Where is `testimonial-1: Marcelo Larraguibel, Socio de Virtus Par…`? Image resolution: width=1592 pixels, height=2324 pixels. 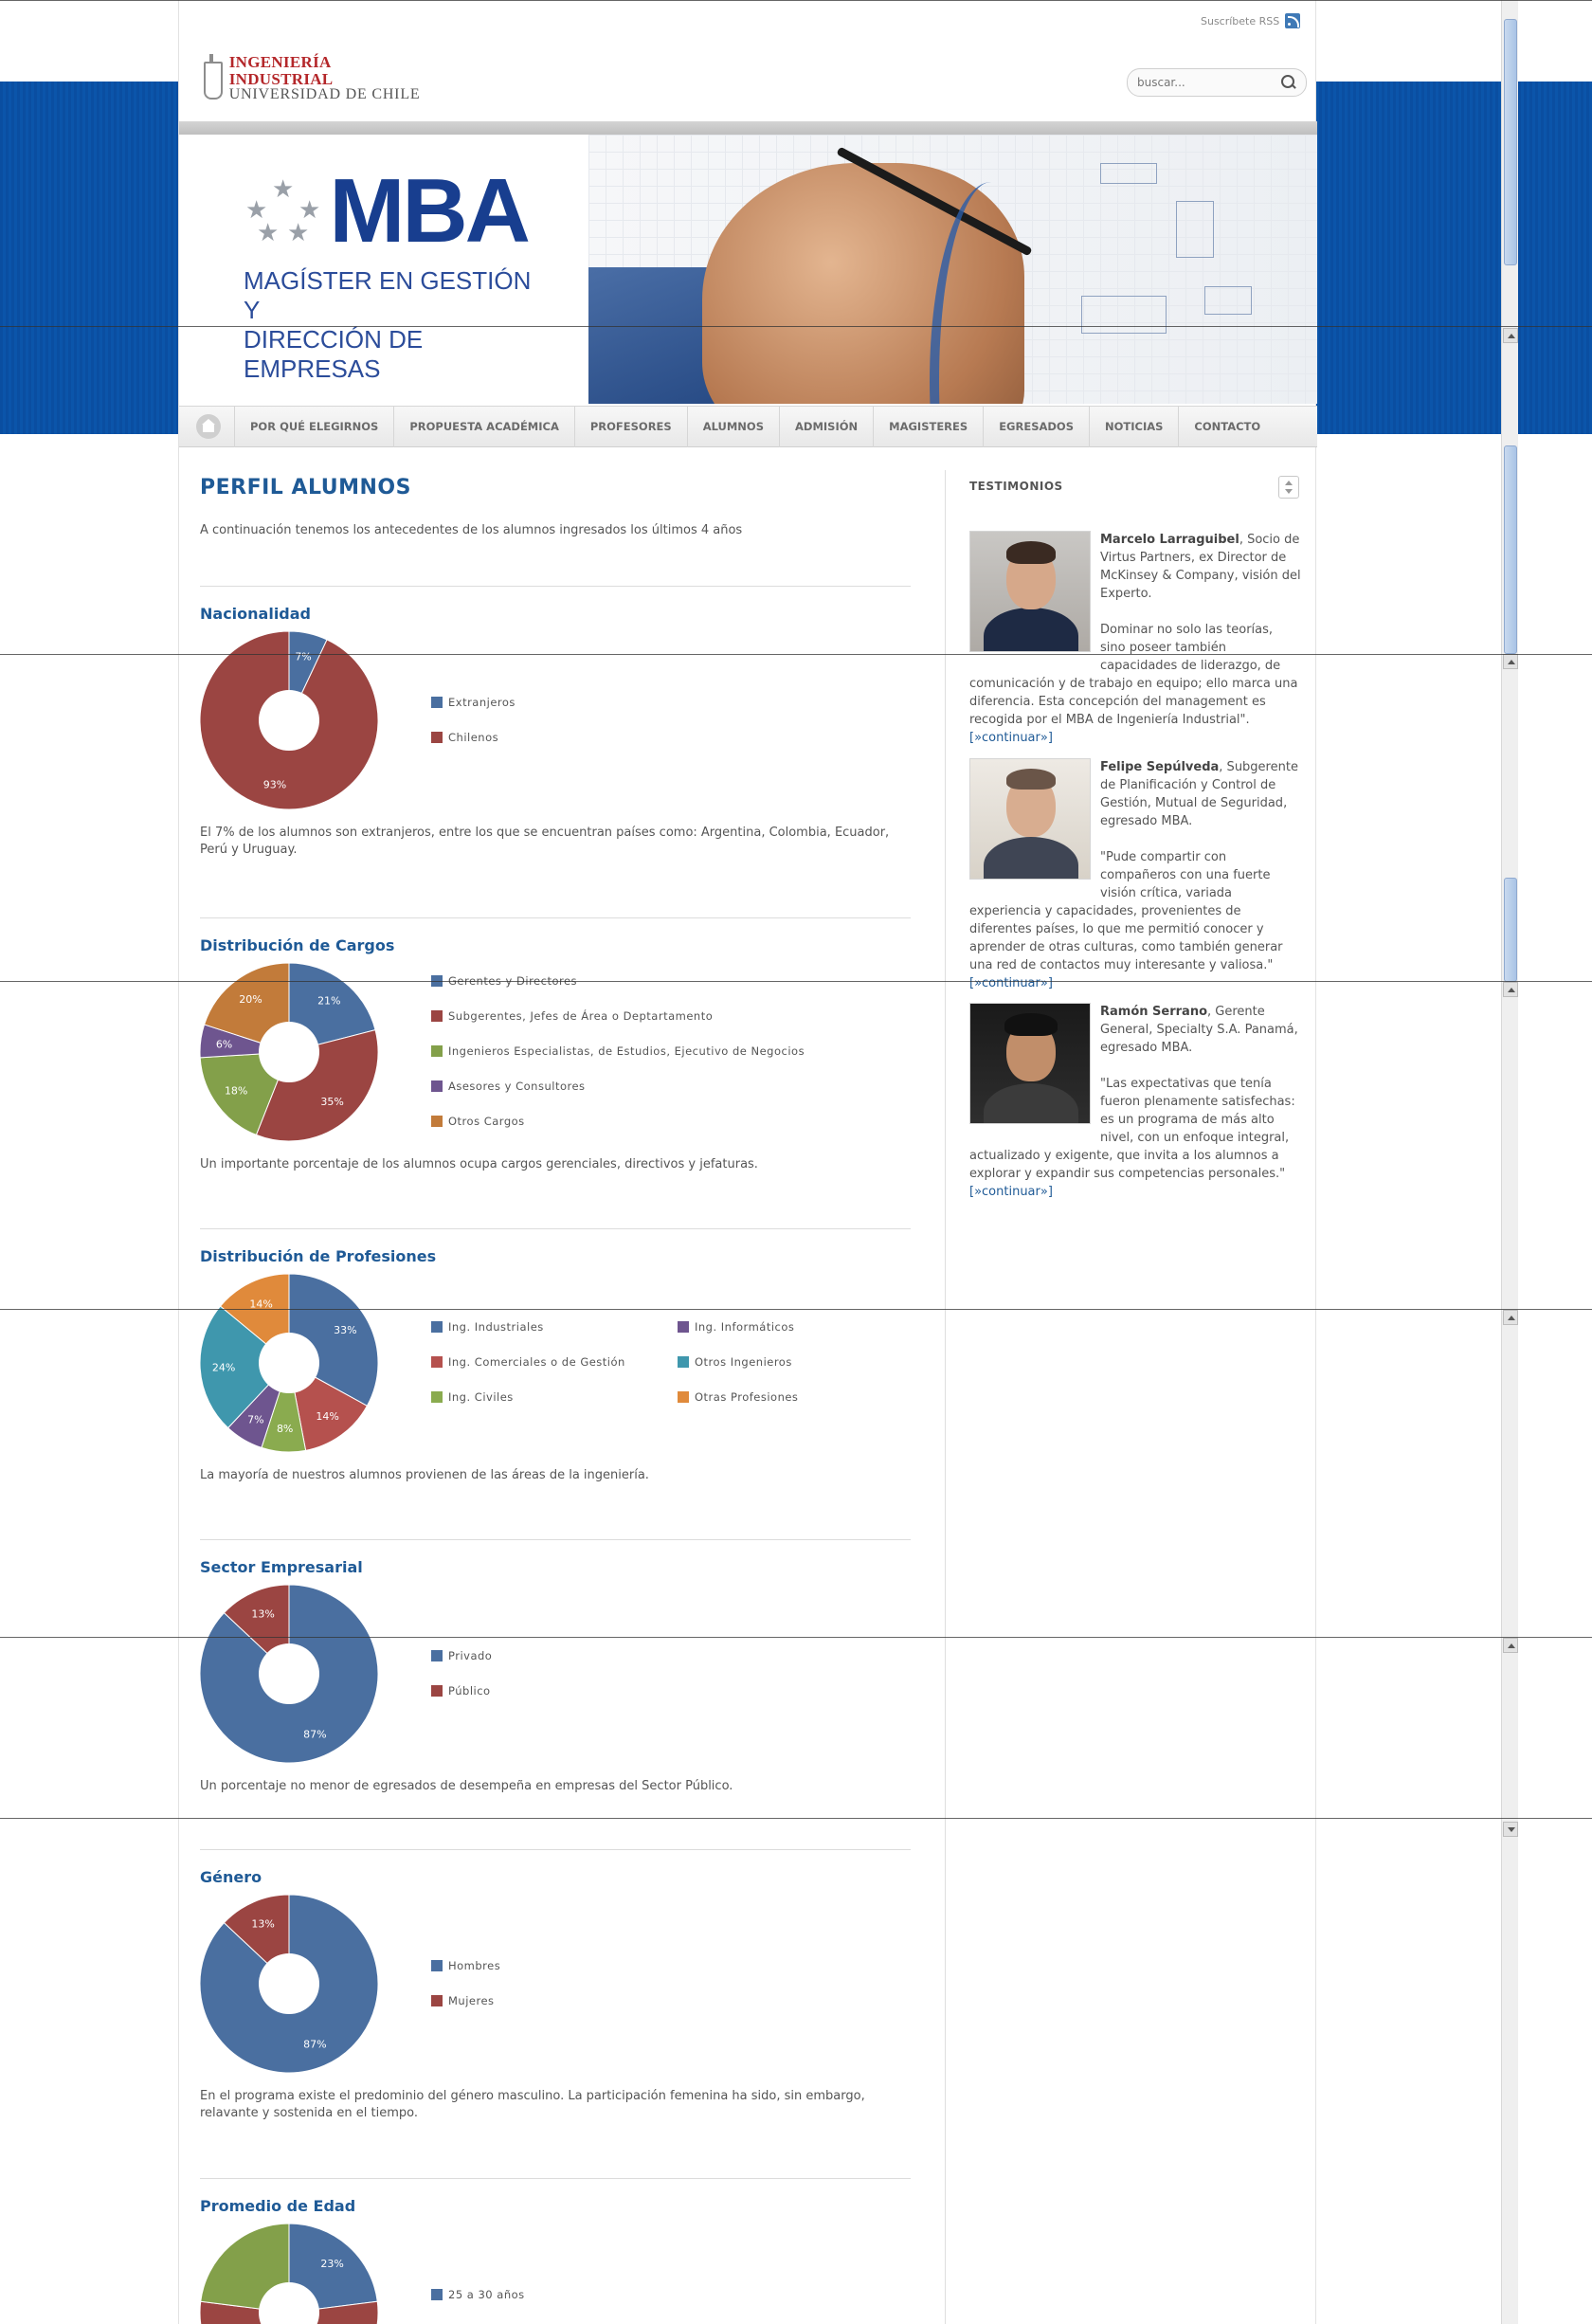 testimonial-1: Marcelo Larraguibel, Socio de Virtus Par… is located at coordinates (1135, 639).